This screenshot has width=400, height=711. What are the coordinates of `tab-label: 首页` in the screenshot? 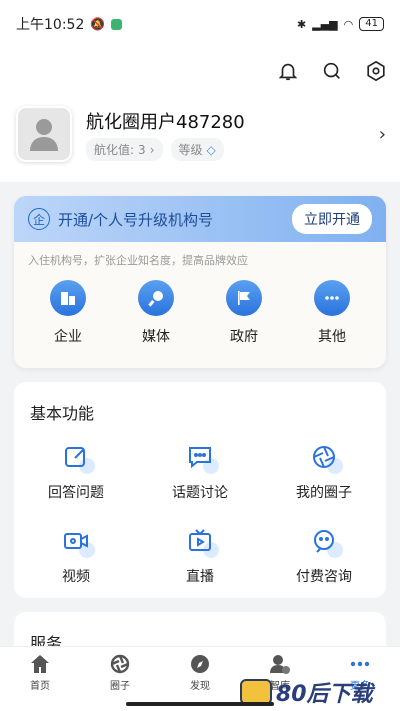 It's located at (40, 686).